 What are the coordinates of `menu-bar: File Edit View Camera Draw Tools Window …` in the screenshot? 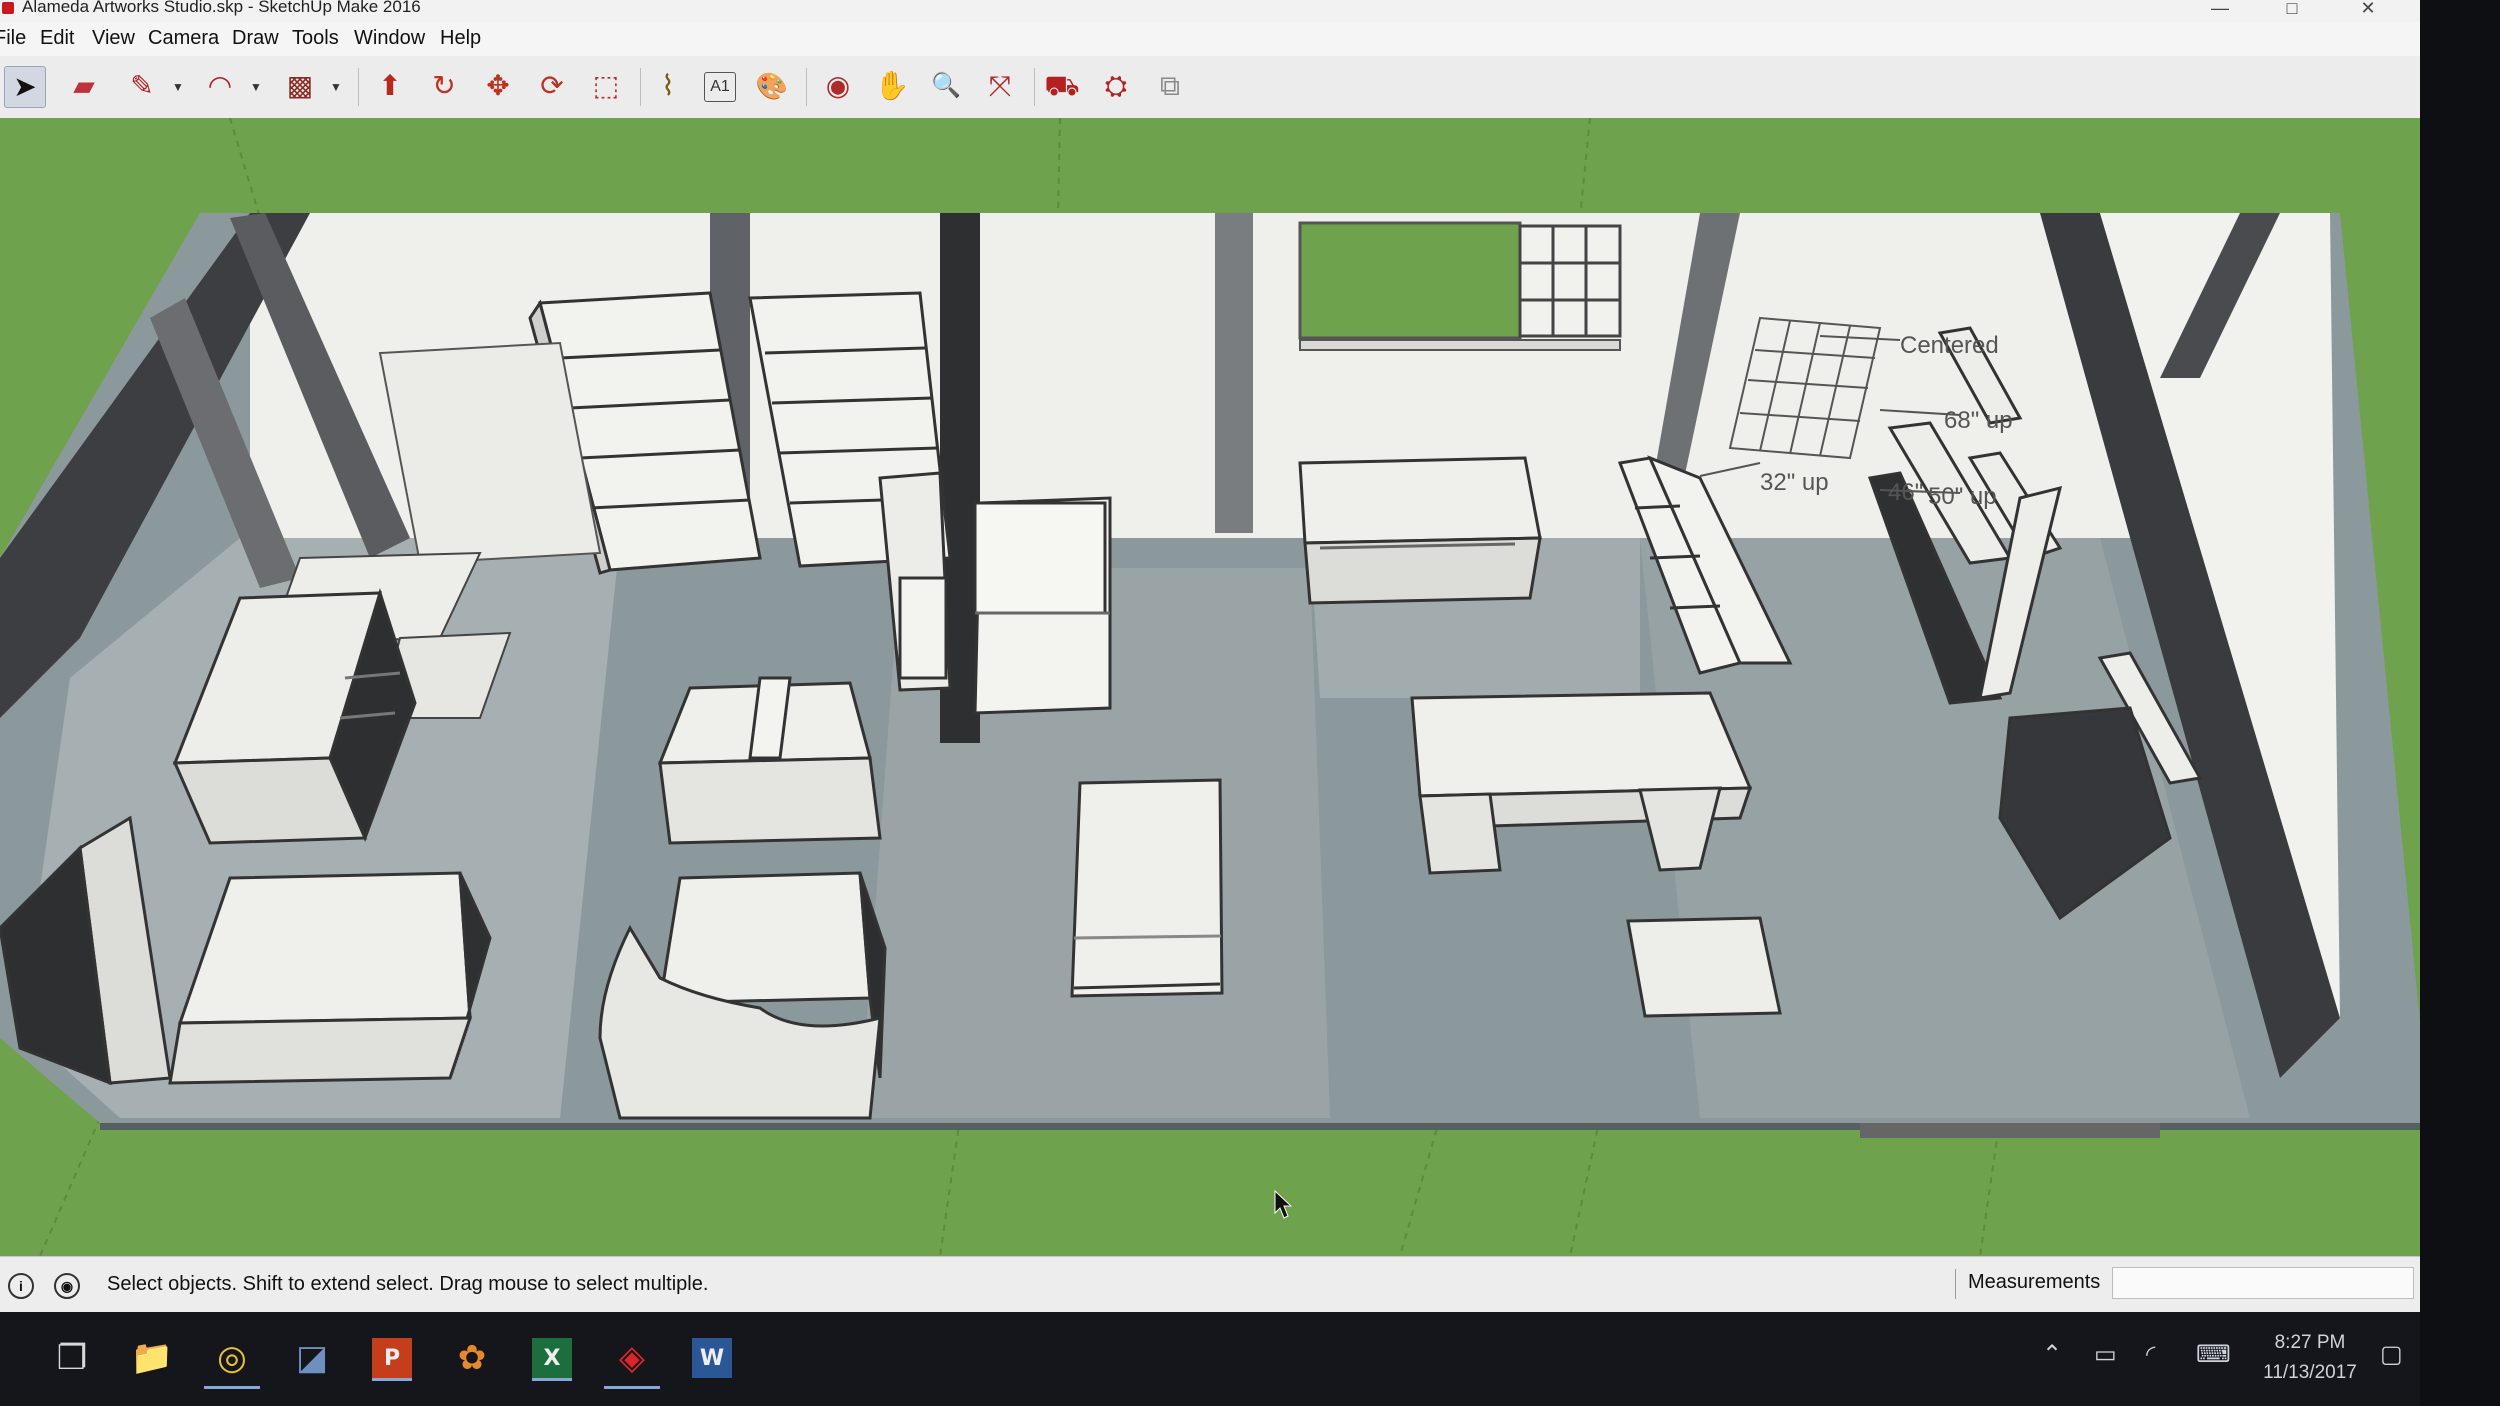 It's located at (1210, 39).